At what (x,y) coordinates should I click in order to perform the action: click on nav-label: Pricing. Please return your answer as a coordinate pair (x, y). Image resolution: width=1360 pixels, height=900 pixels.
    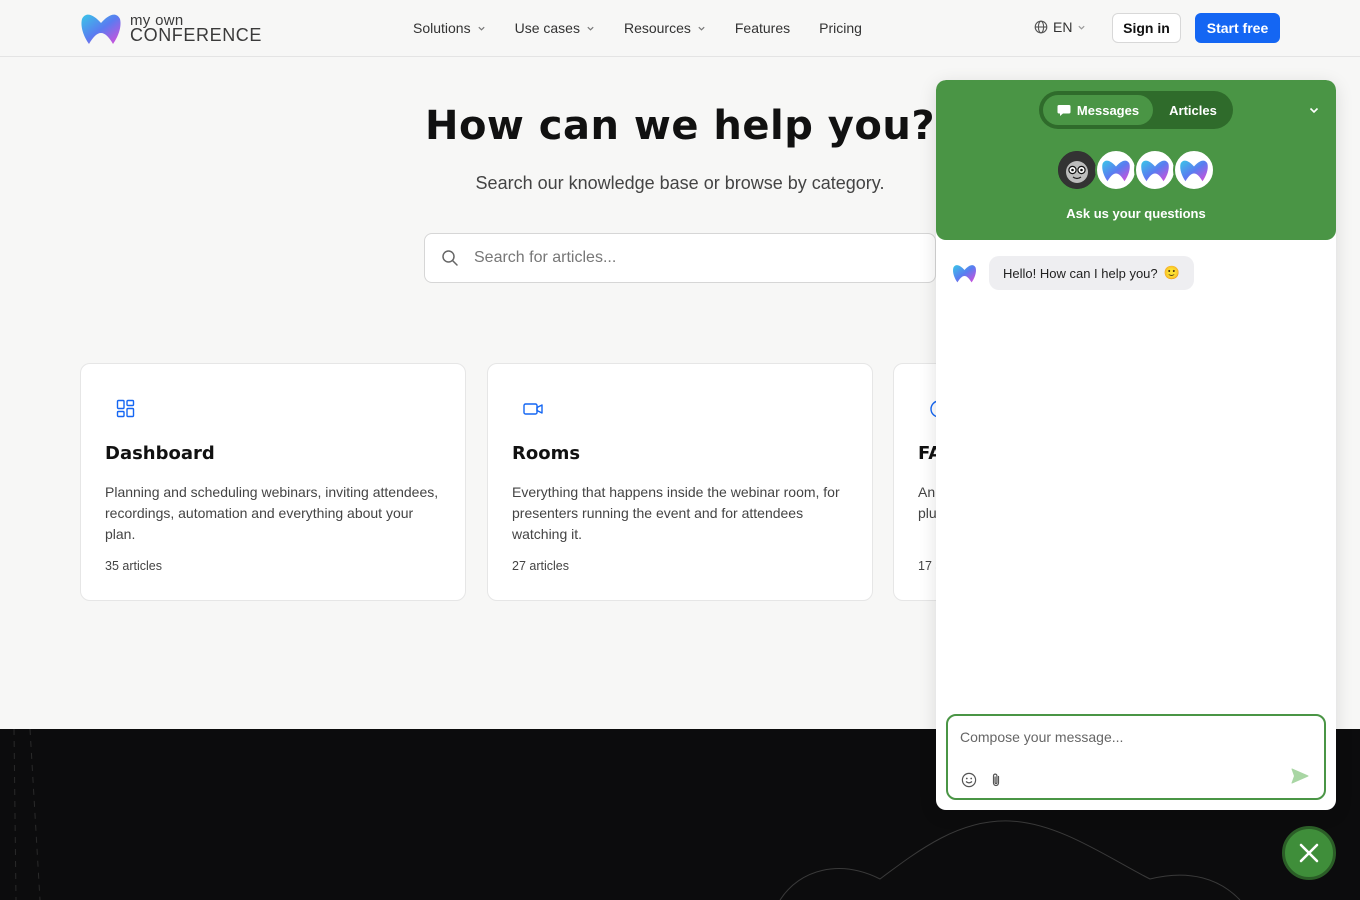
    Looking at the image, I should click on (840, 28).